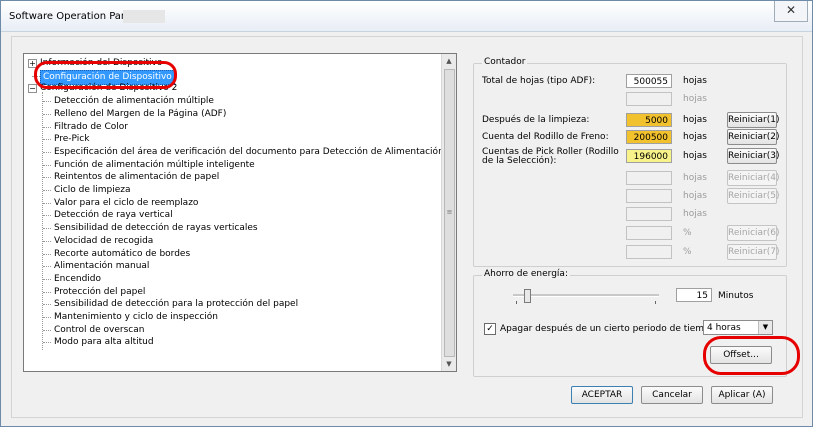 The height and width of the screenshot is (427, 813). I want to click on tree-item-label: Relleno del Margen de la Página (ADF), so click(140, 113).